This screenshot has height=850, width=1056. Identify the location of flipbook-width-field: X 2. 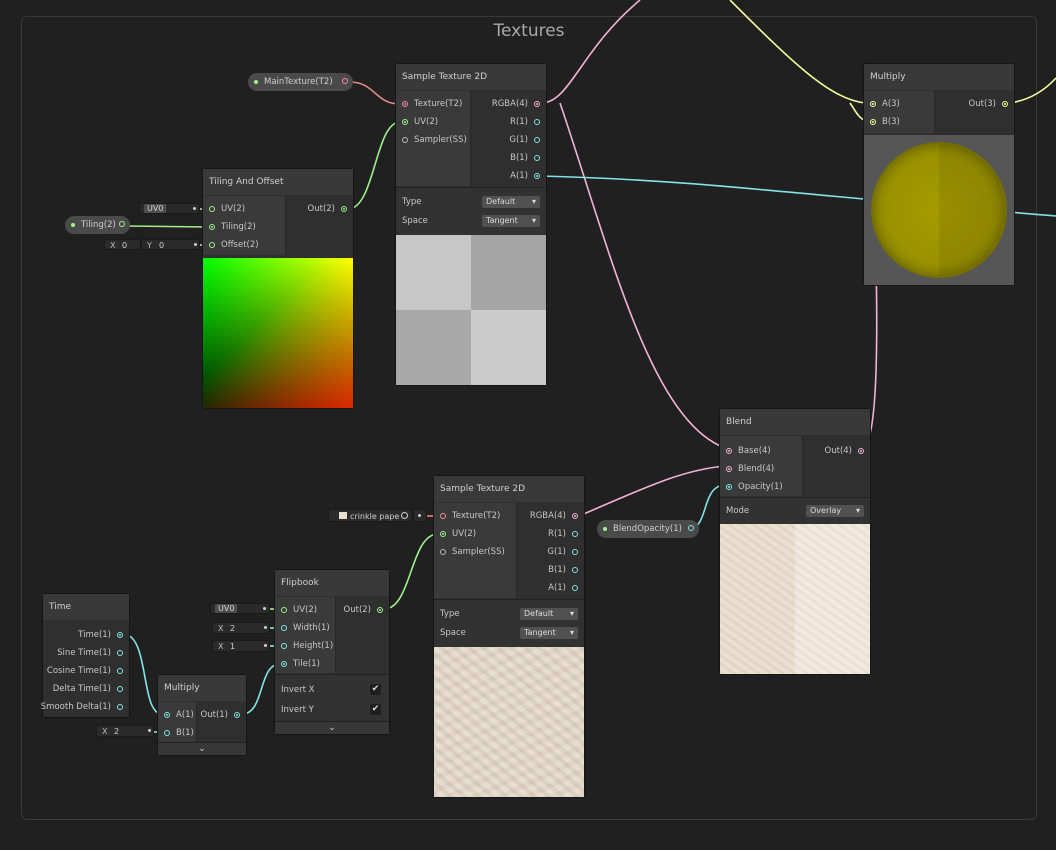
(241, 628).